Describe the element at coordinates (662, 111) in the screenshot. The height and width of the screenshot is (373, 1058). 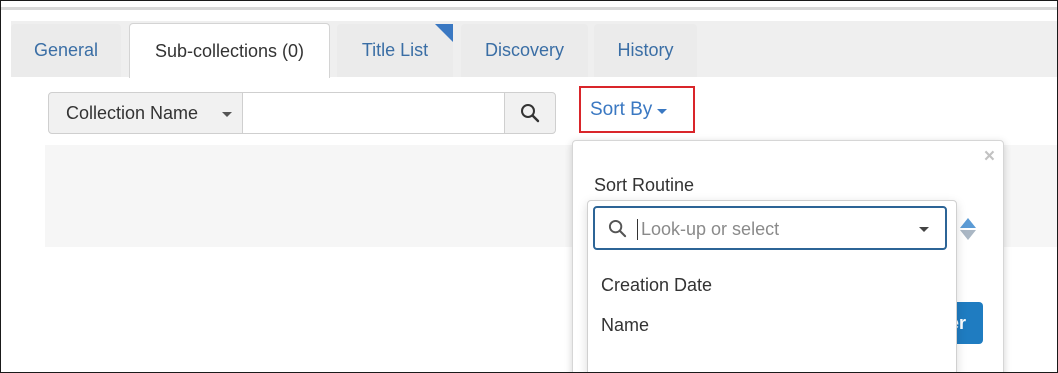
I see `caret-down-icon` at that location.